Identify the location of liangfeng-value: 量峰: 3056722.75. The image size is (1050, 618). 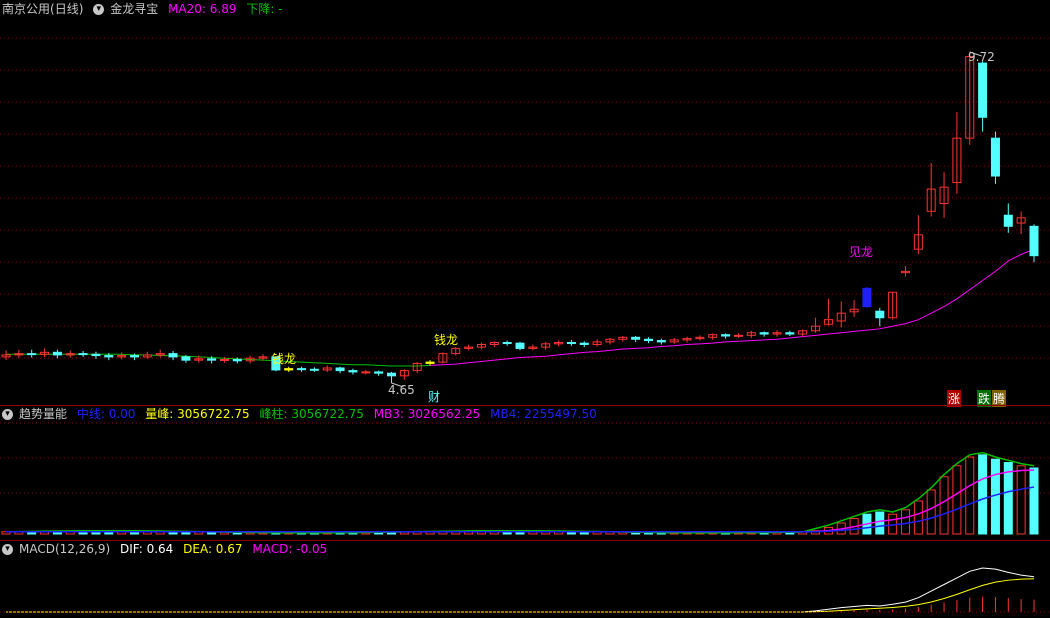
(197, 414).